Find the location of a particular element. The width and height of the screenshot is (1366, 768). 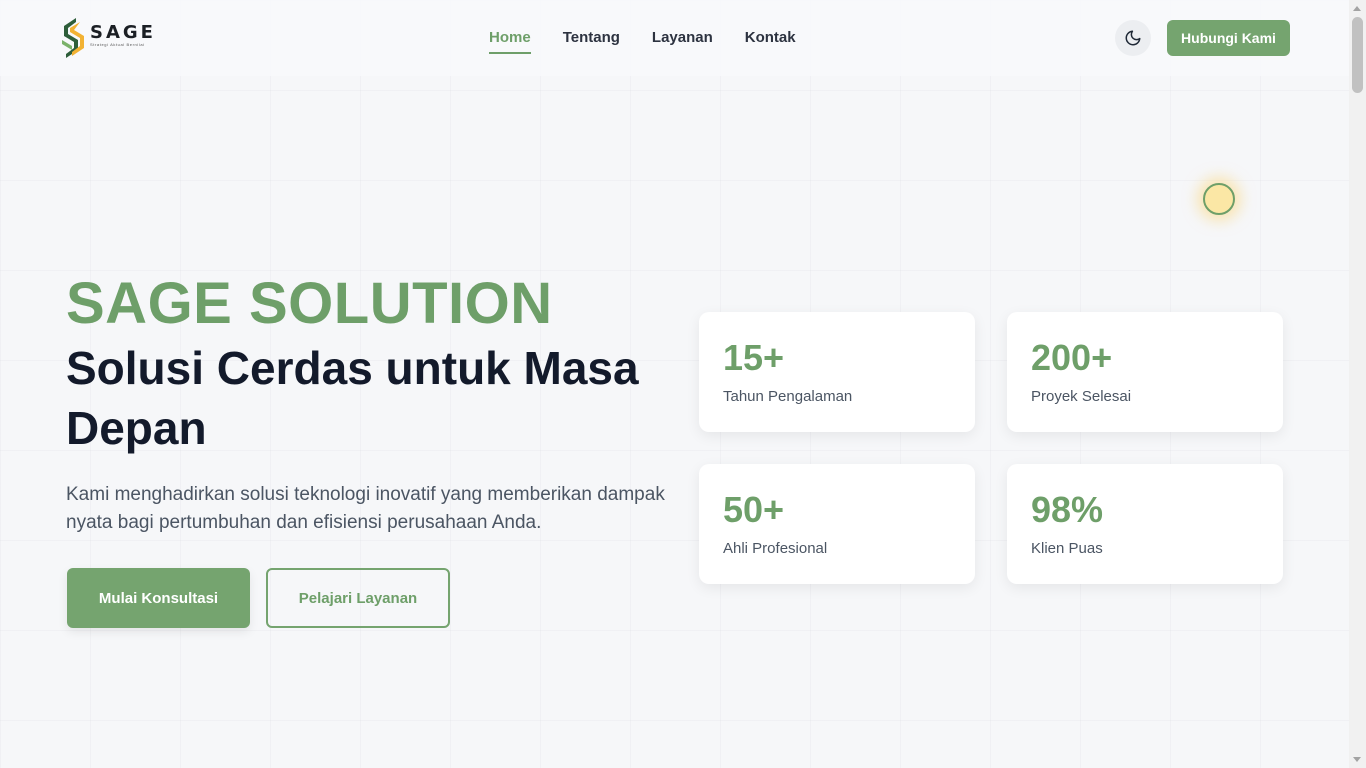

stat-card-experience: 15+ Tahun Pengalaman is located at coordinates (837, 372).